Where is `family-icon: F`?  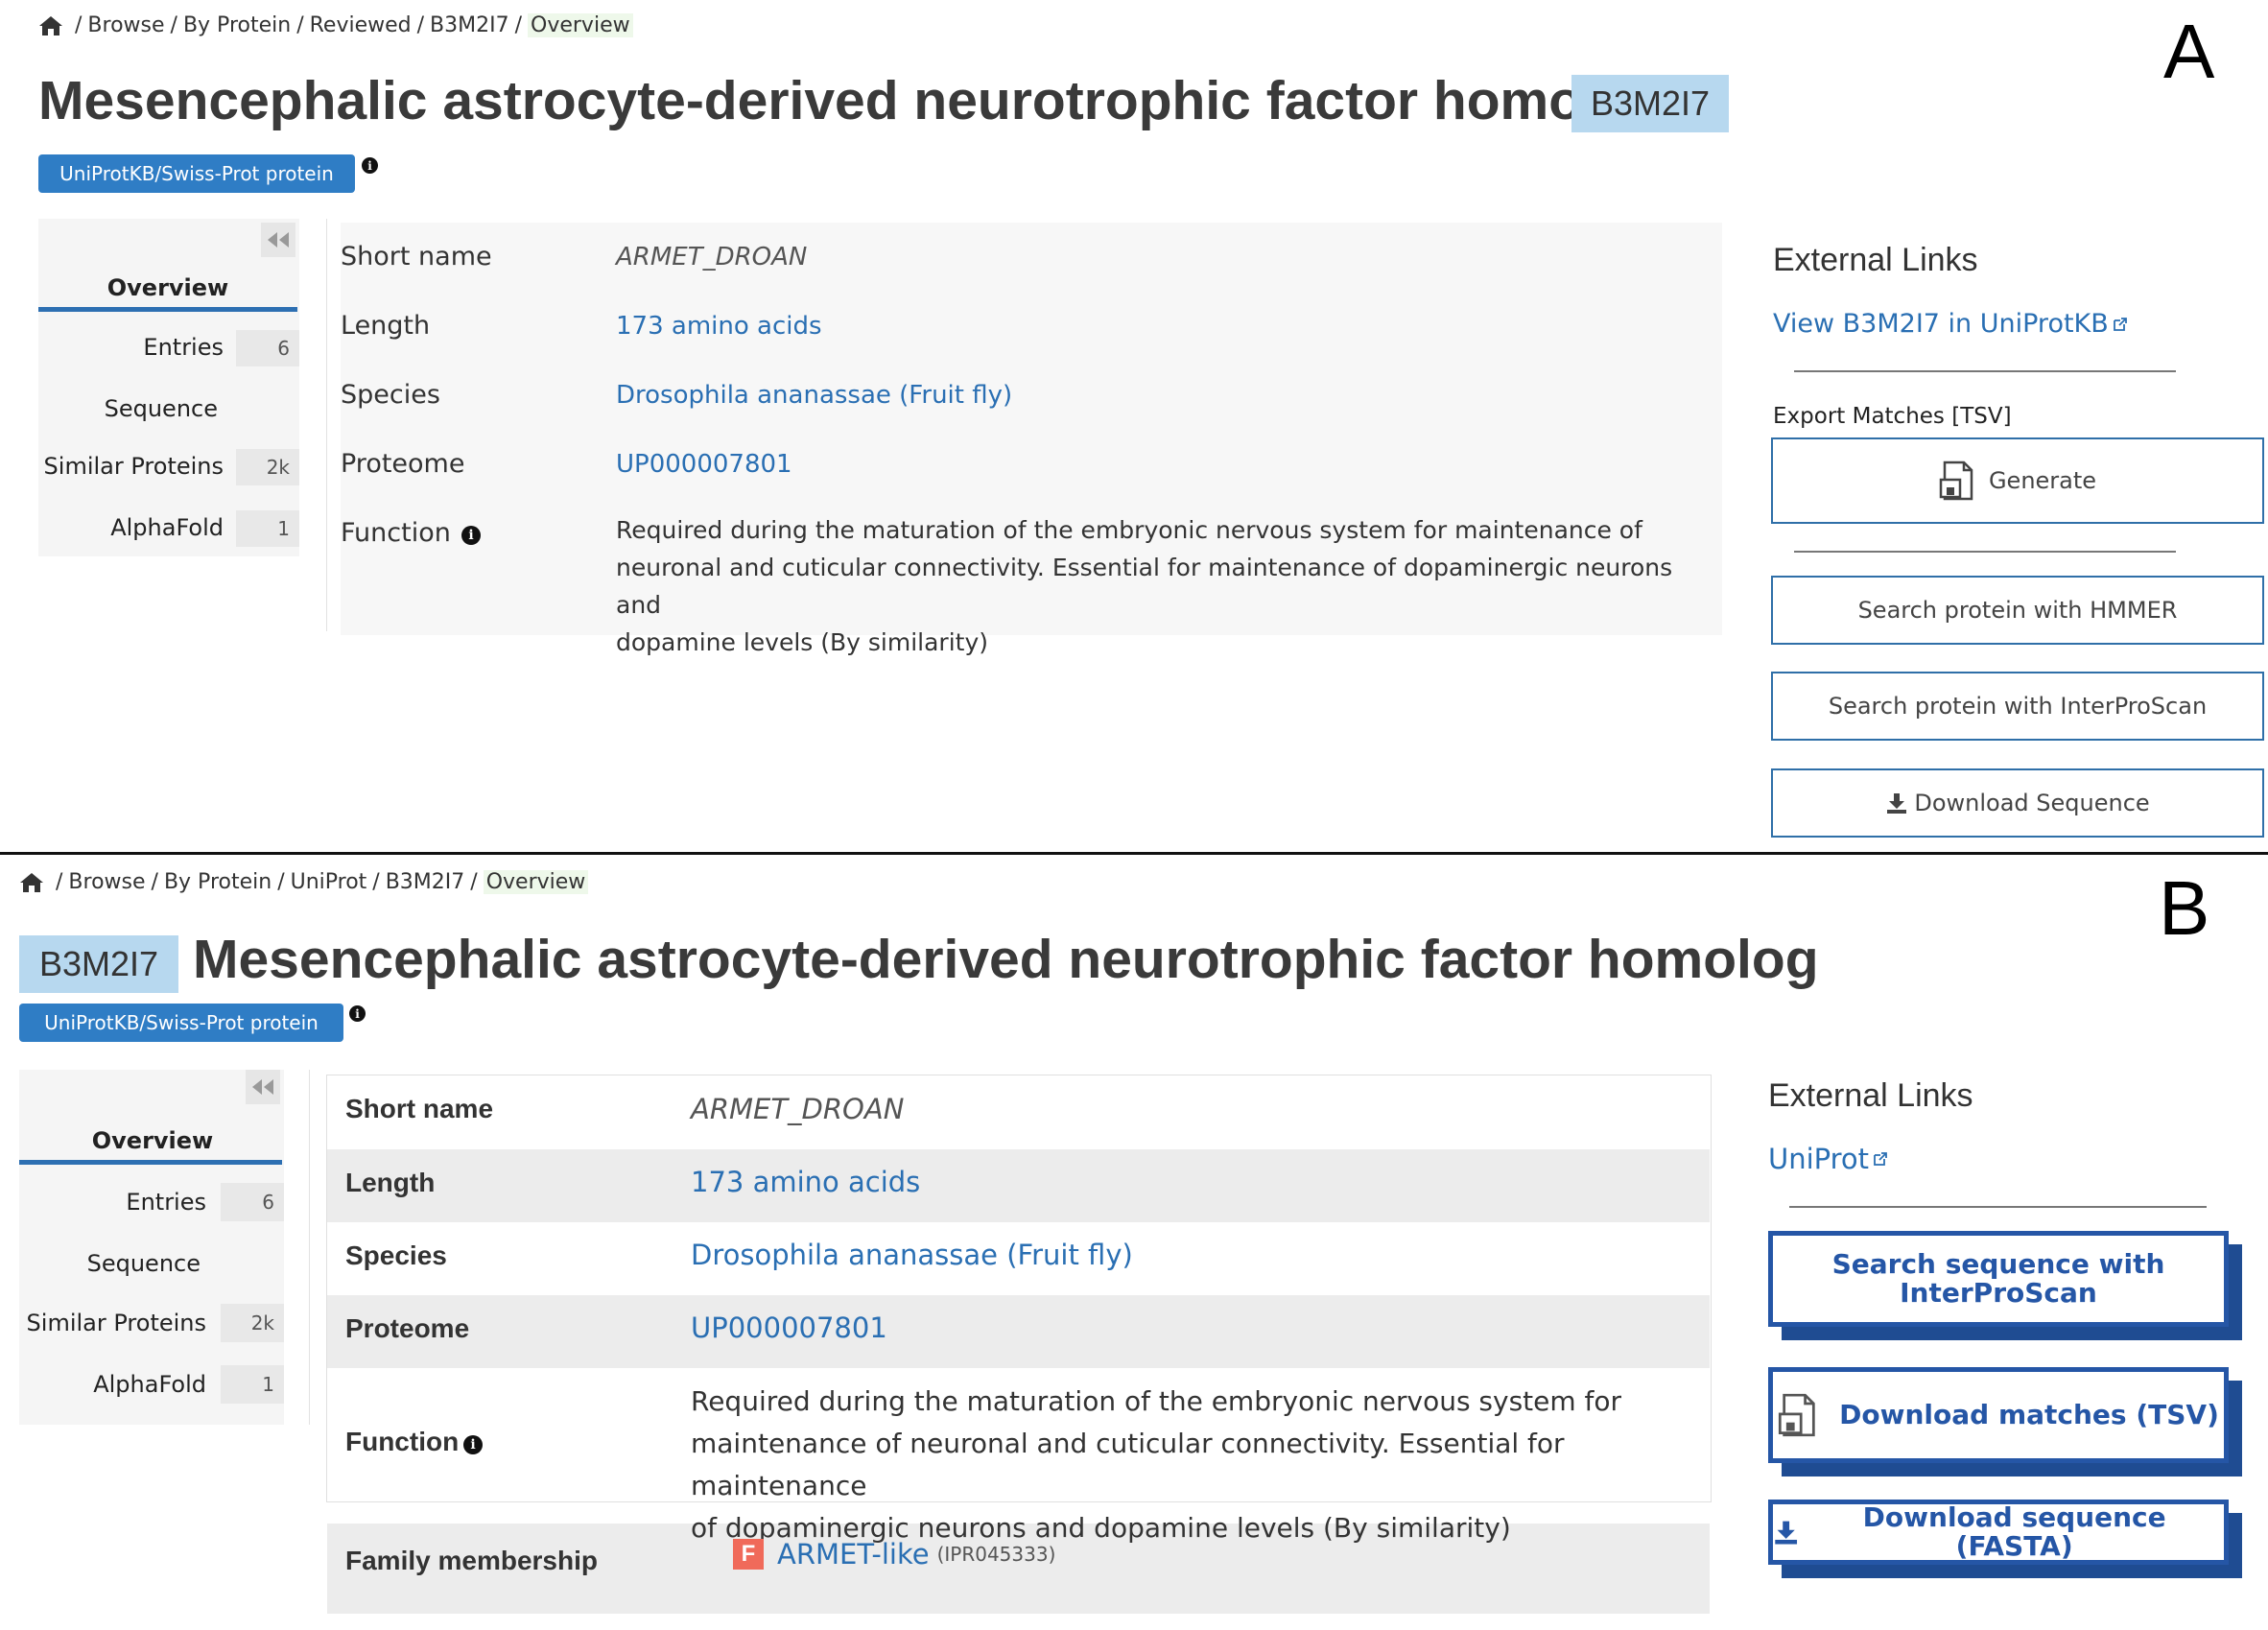
family-icon: F is located at coordinates (748, 1555).